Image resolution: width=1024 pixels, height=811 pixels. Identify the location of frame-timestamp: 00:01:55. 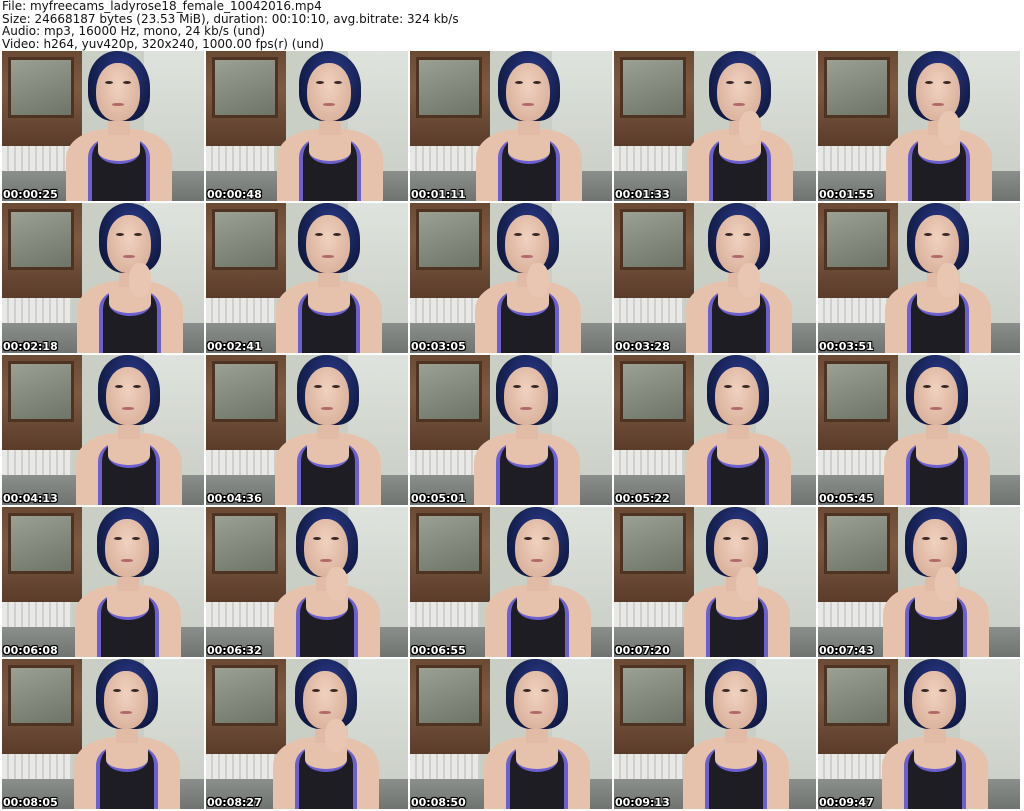
(846, 194).